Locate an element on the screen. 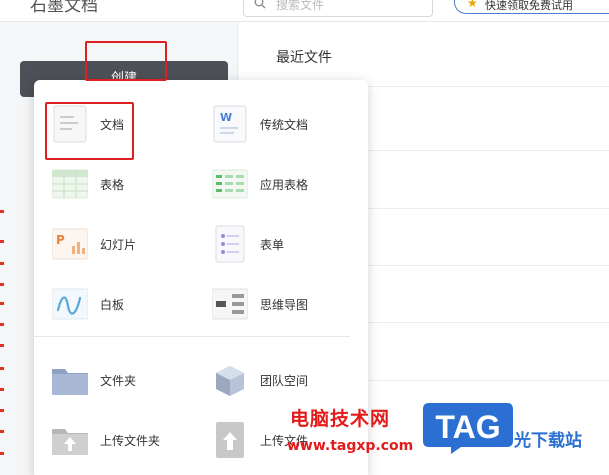  star-icon: ★ is located at coordinates (472, 5).